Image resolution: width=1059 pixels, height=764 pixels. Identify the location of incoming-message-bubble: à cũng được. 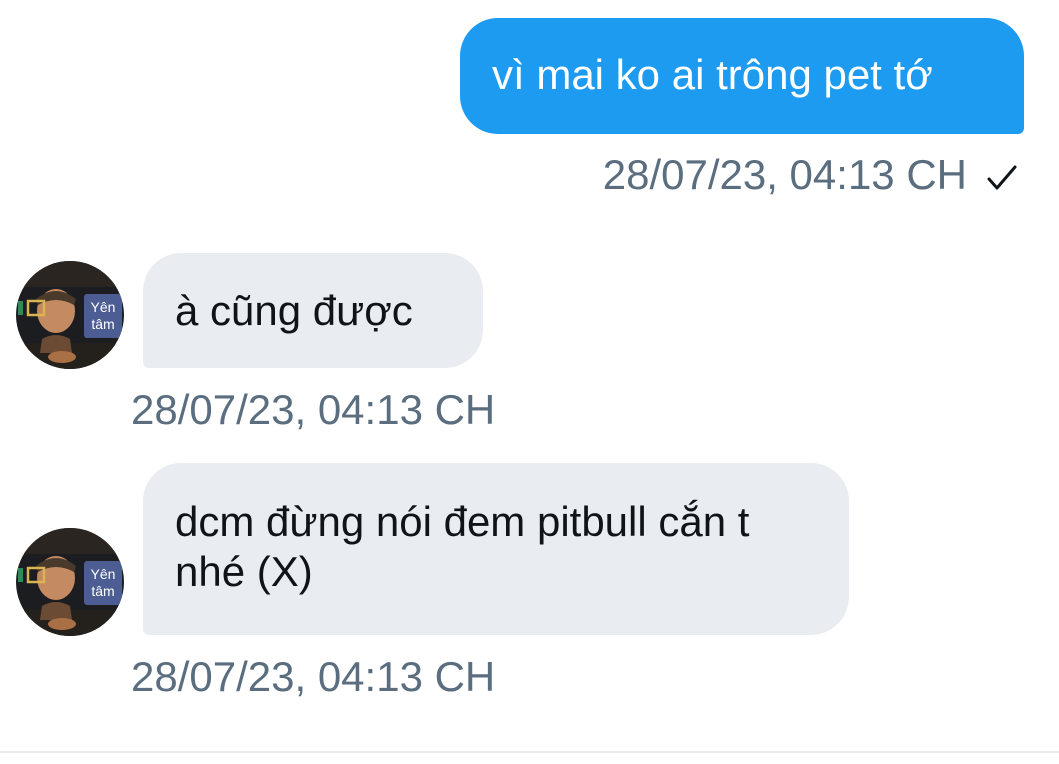
(313, 310).